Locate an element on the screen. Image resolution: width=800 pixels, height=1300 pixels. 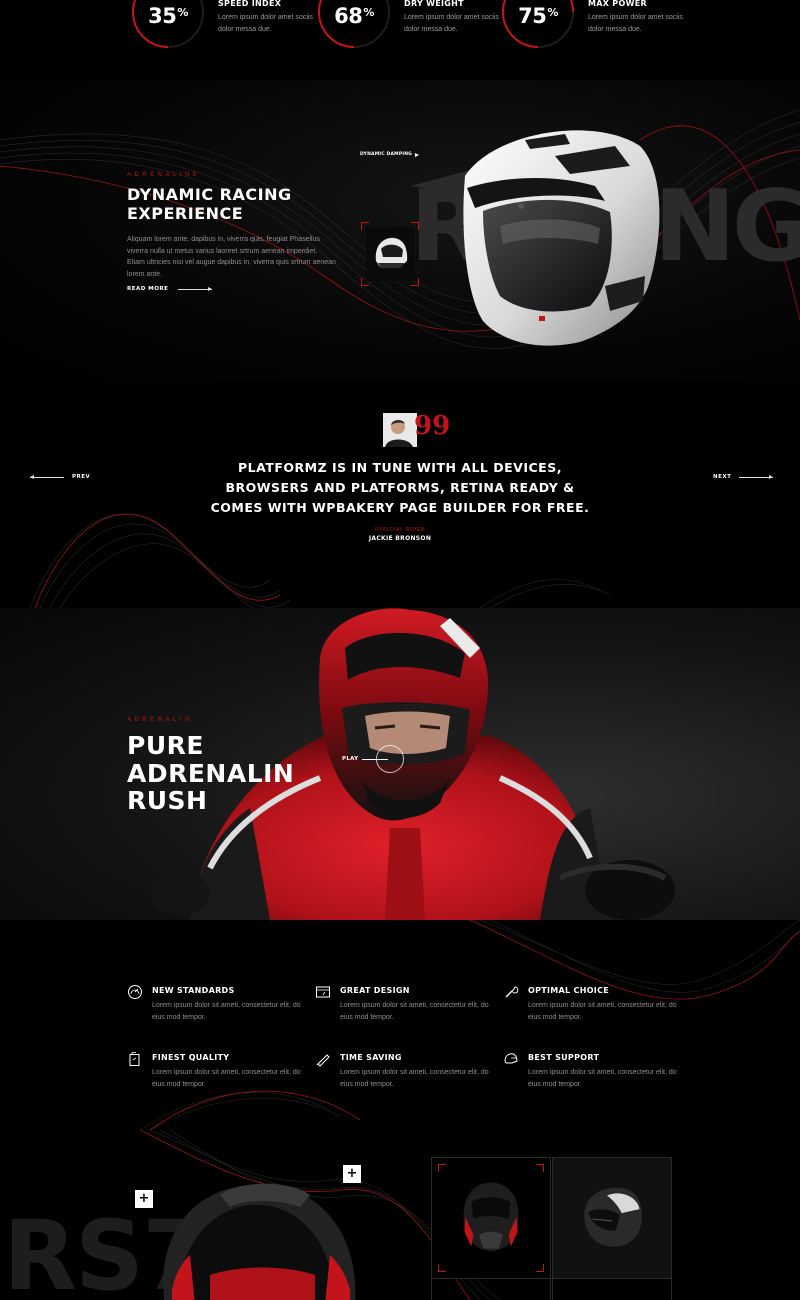
dashboard-icon is located at coordinates (323, 992).